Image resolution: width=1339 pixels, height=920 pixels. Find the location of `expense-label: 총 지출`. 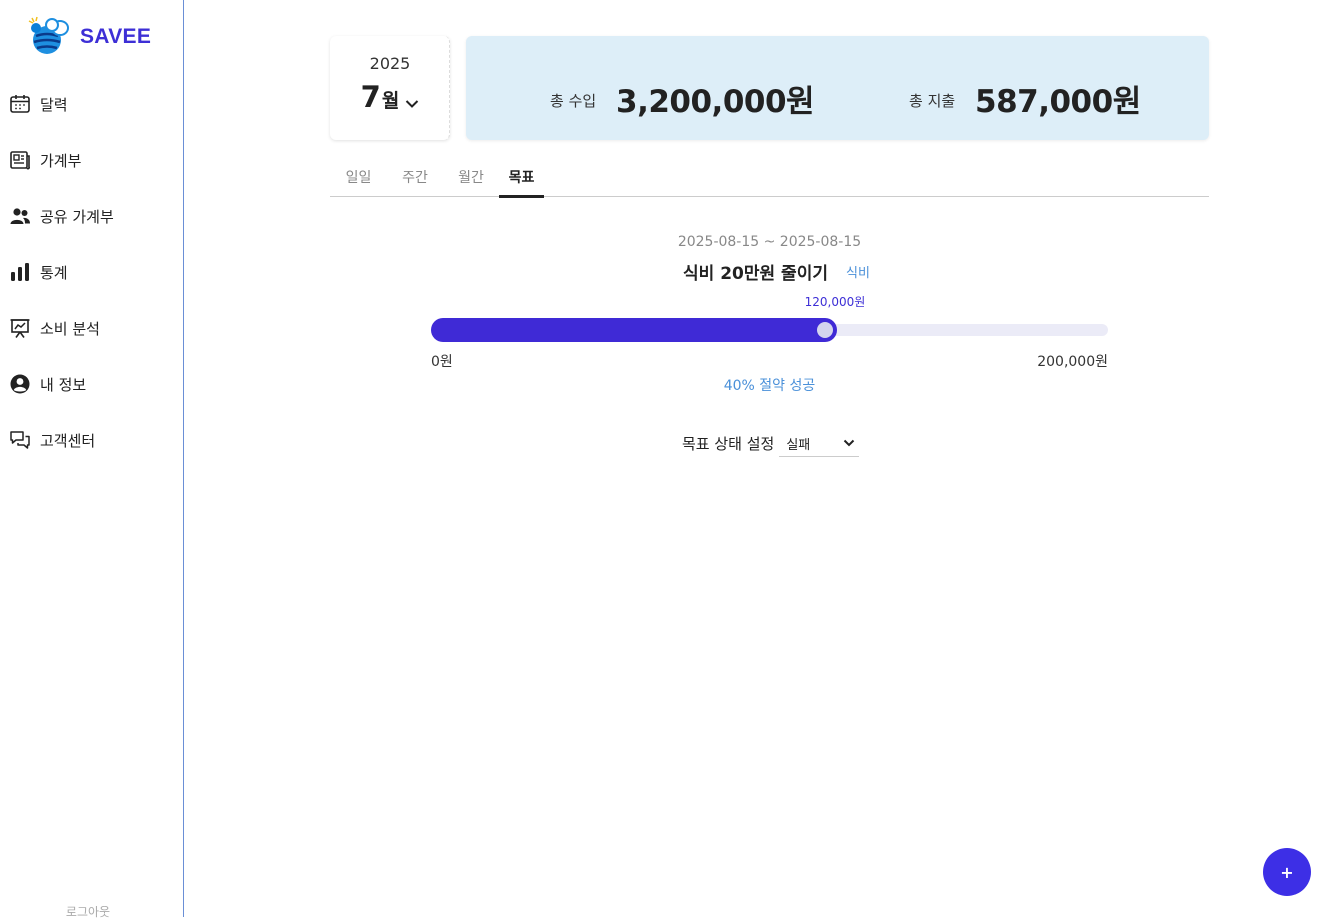

expense-label: 총 지출 is located at coordinates (932, 101).